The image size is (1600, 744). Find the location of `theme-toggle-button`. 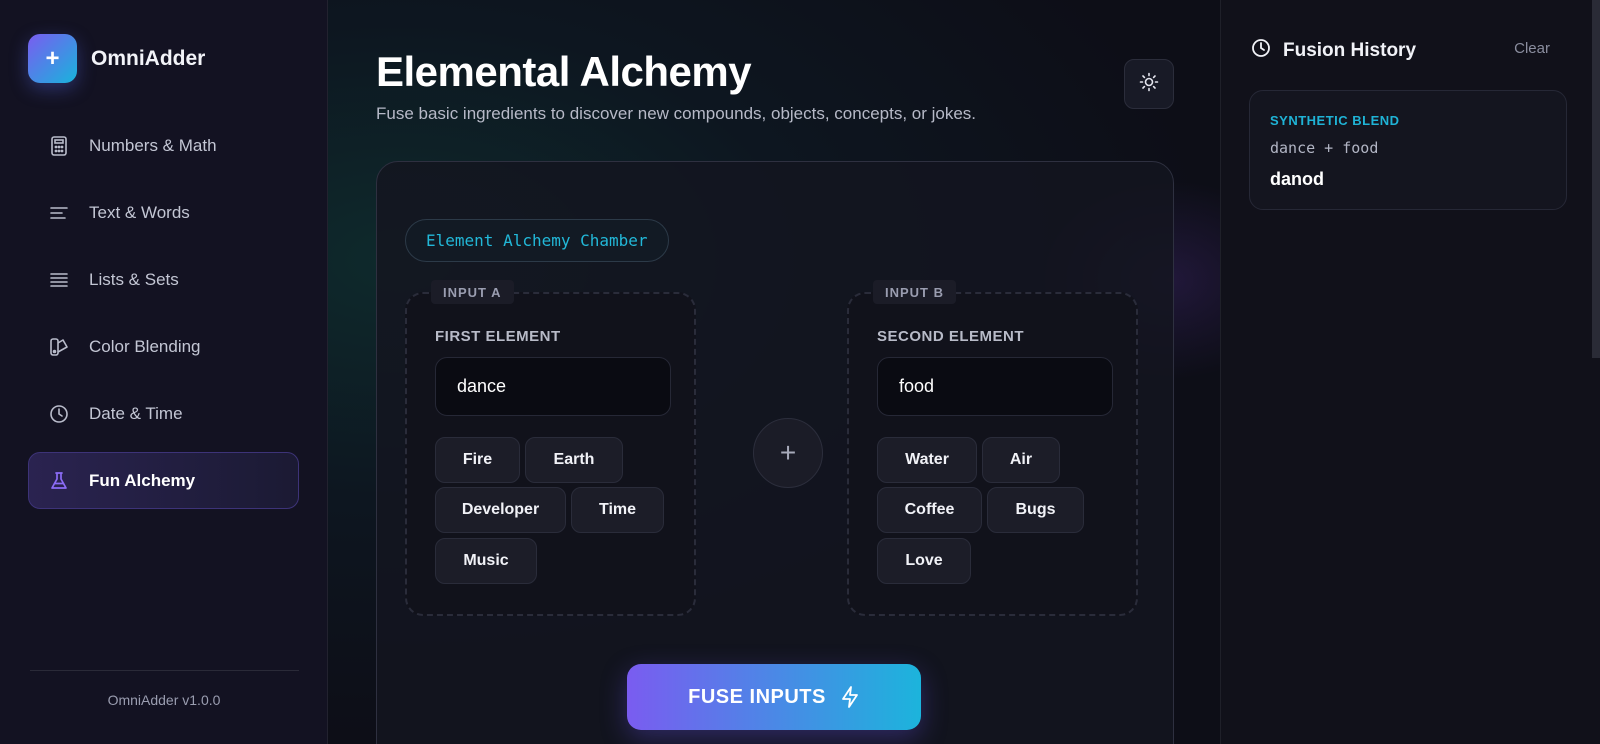

theme-toggle-button is located at coordinates (1149, 84).